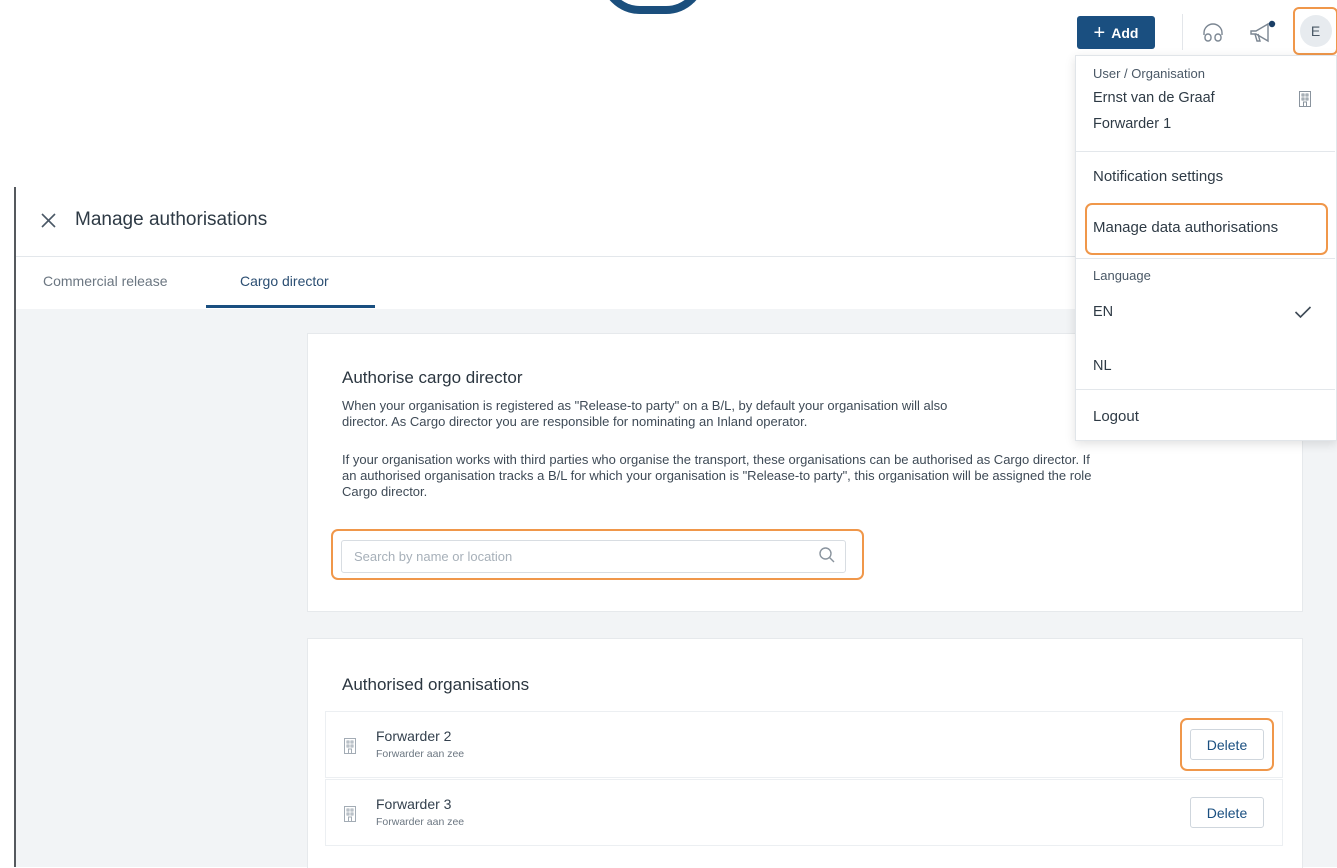  I want to click on menu-org-name: Forwarder 1, so click(1132, 124).